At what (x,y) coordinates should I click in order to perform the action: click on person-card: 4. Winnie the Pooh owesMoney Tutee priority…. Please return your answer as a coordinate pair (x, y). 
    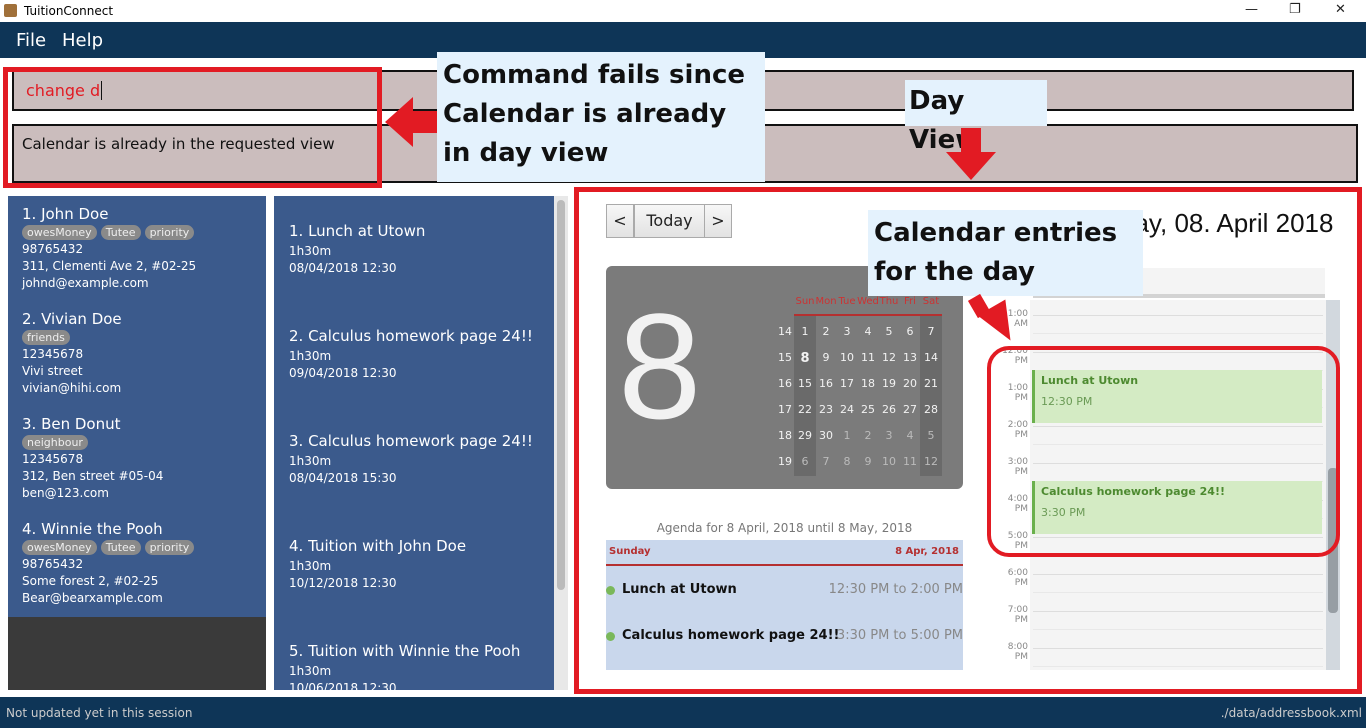
    Looking at the image, I should click on (110, 563).